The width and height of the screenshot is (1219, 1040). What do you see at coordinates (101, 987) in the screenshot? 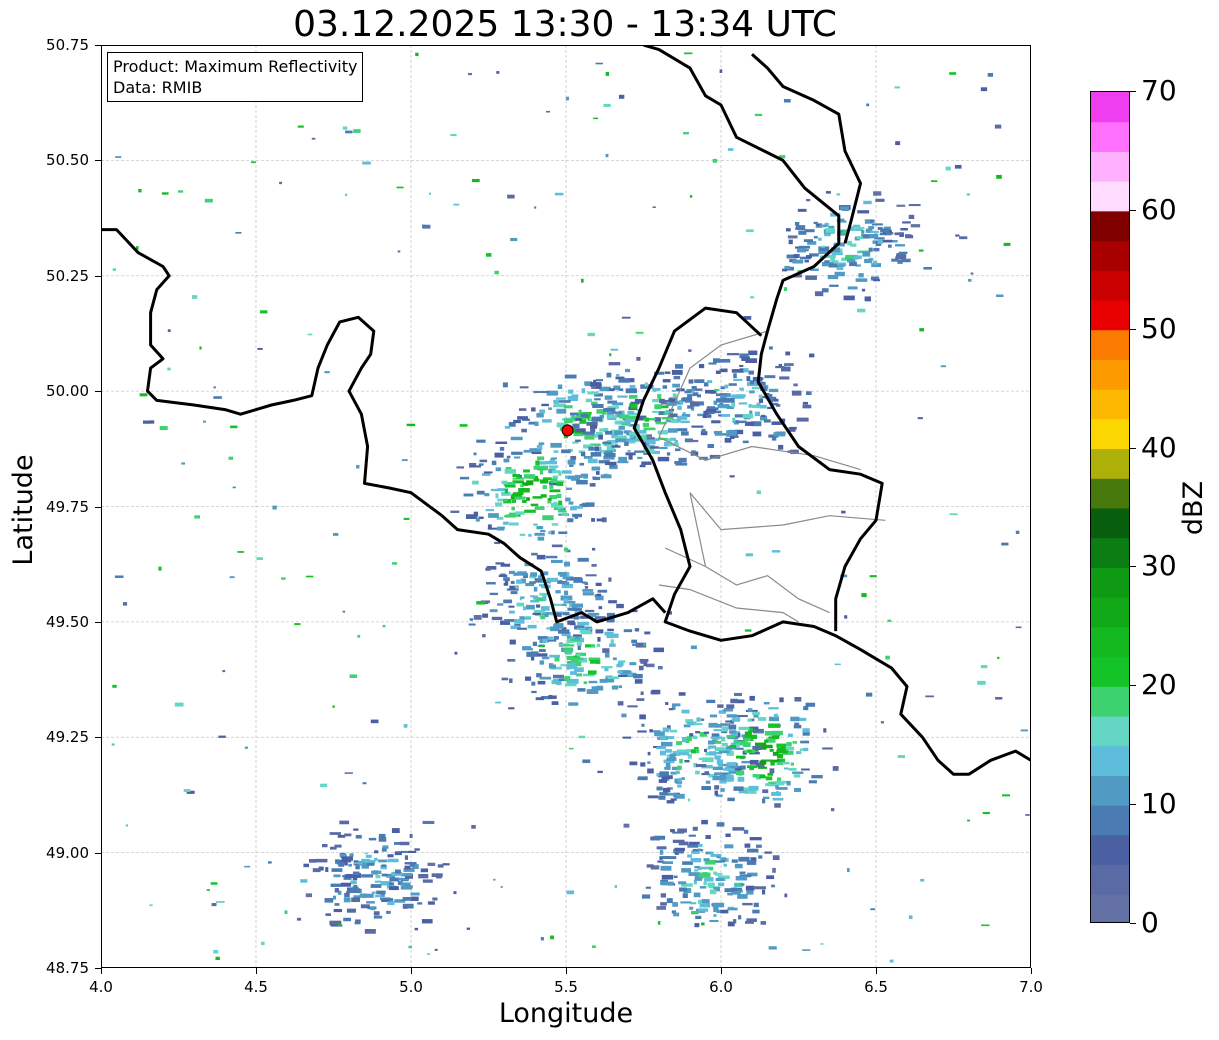
I see `x-tick-label: 4.0` at bounding box center [101, 987].